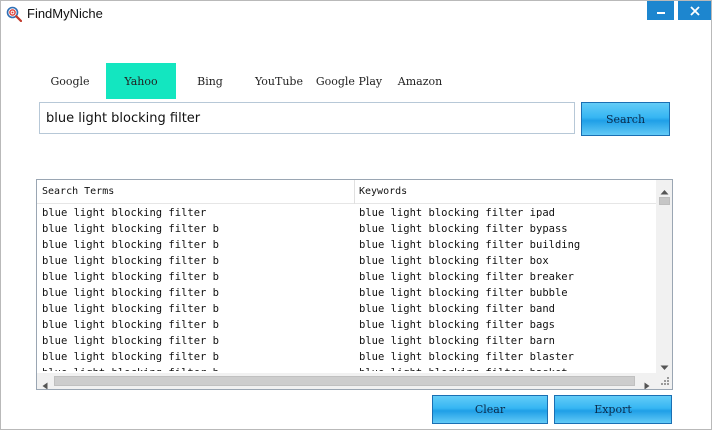 Image resolution: width=712 pixels, height=430 pixels. I want to click on cell-keyword: blue light blocking filter basket, so click(463, 369).